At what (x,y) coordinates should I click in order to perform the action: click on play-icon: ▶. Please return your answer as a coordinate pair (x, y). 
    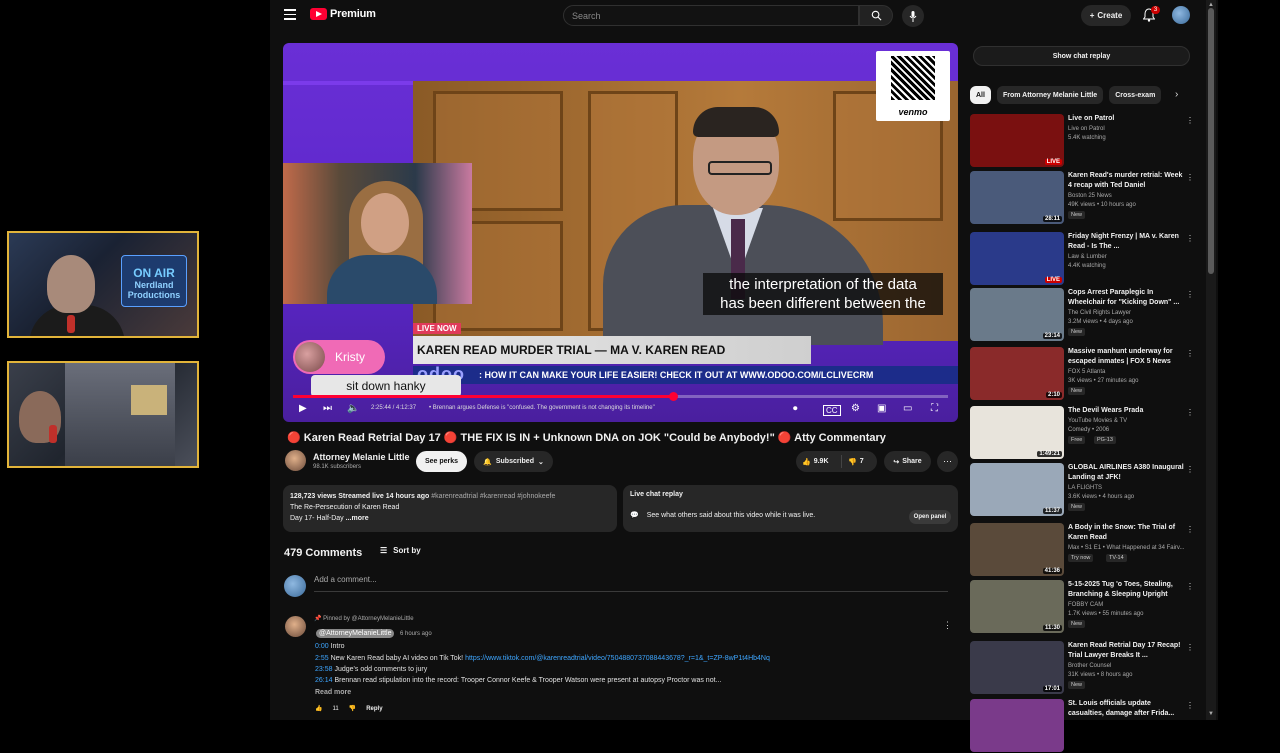
    Looking at the image, I should click on (303, 408).